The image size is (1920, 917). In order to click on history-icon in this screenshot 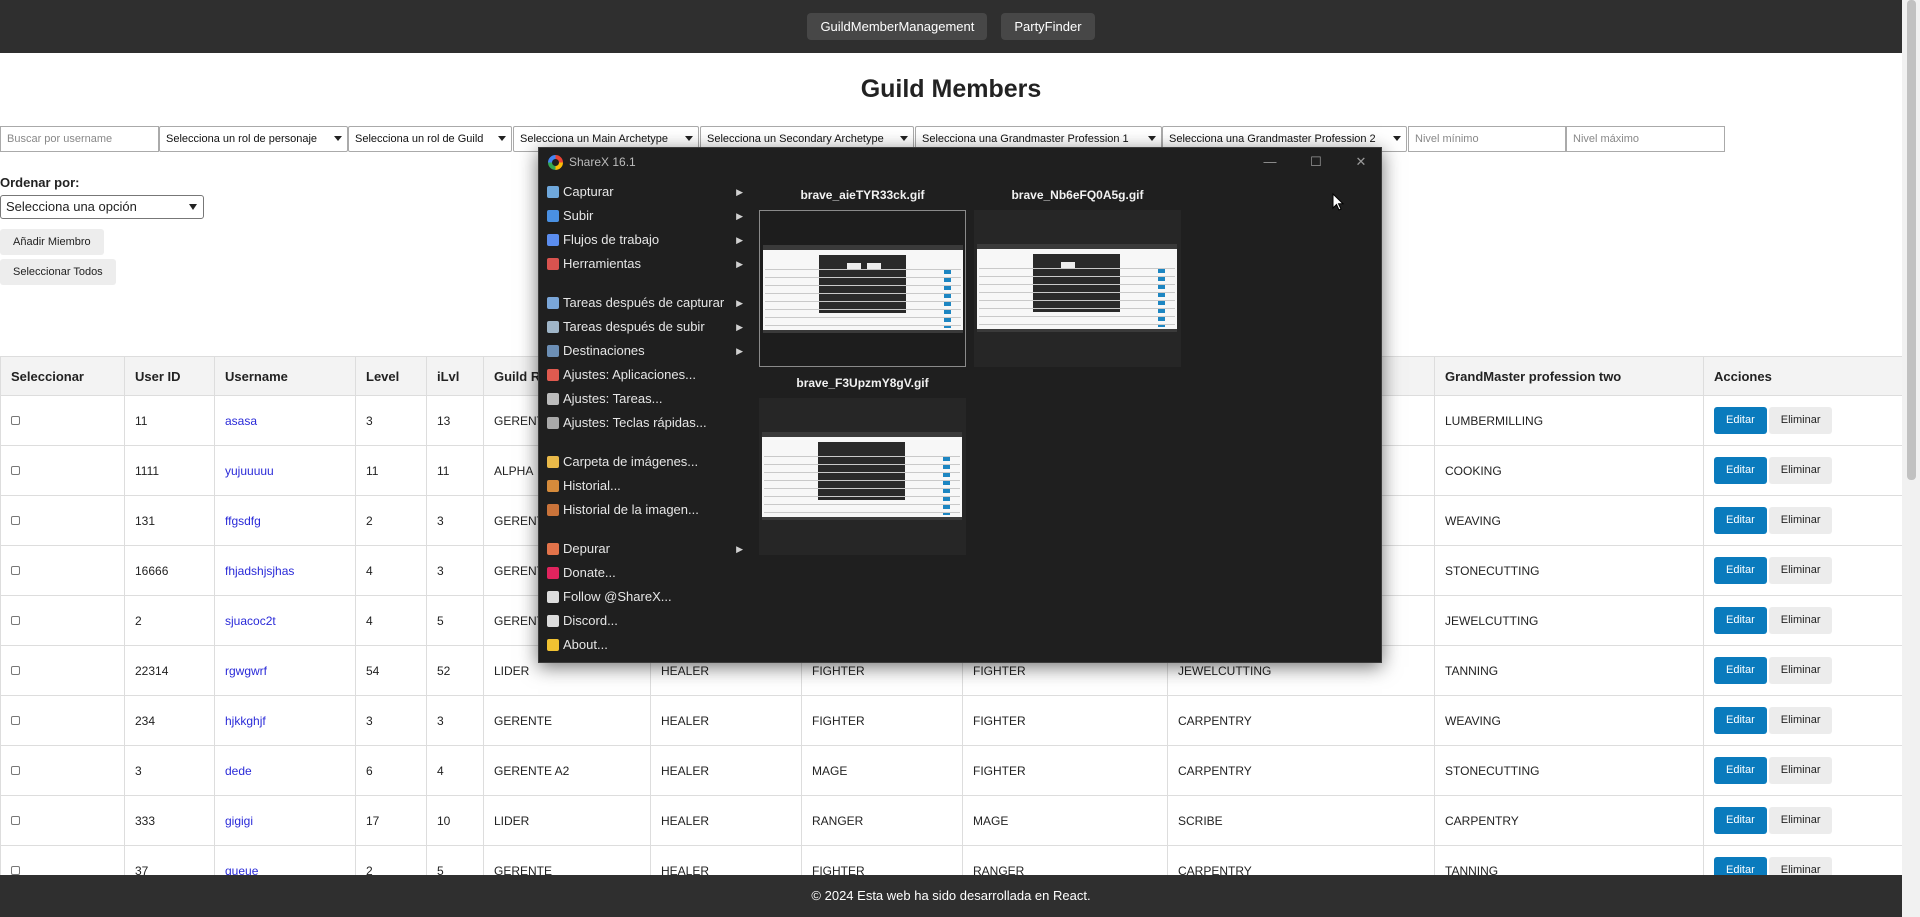, I will do `click(553, 486)`.